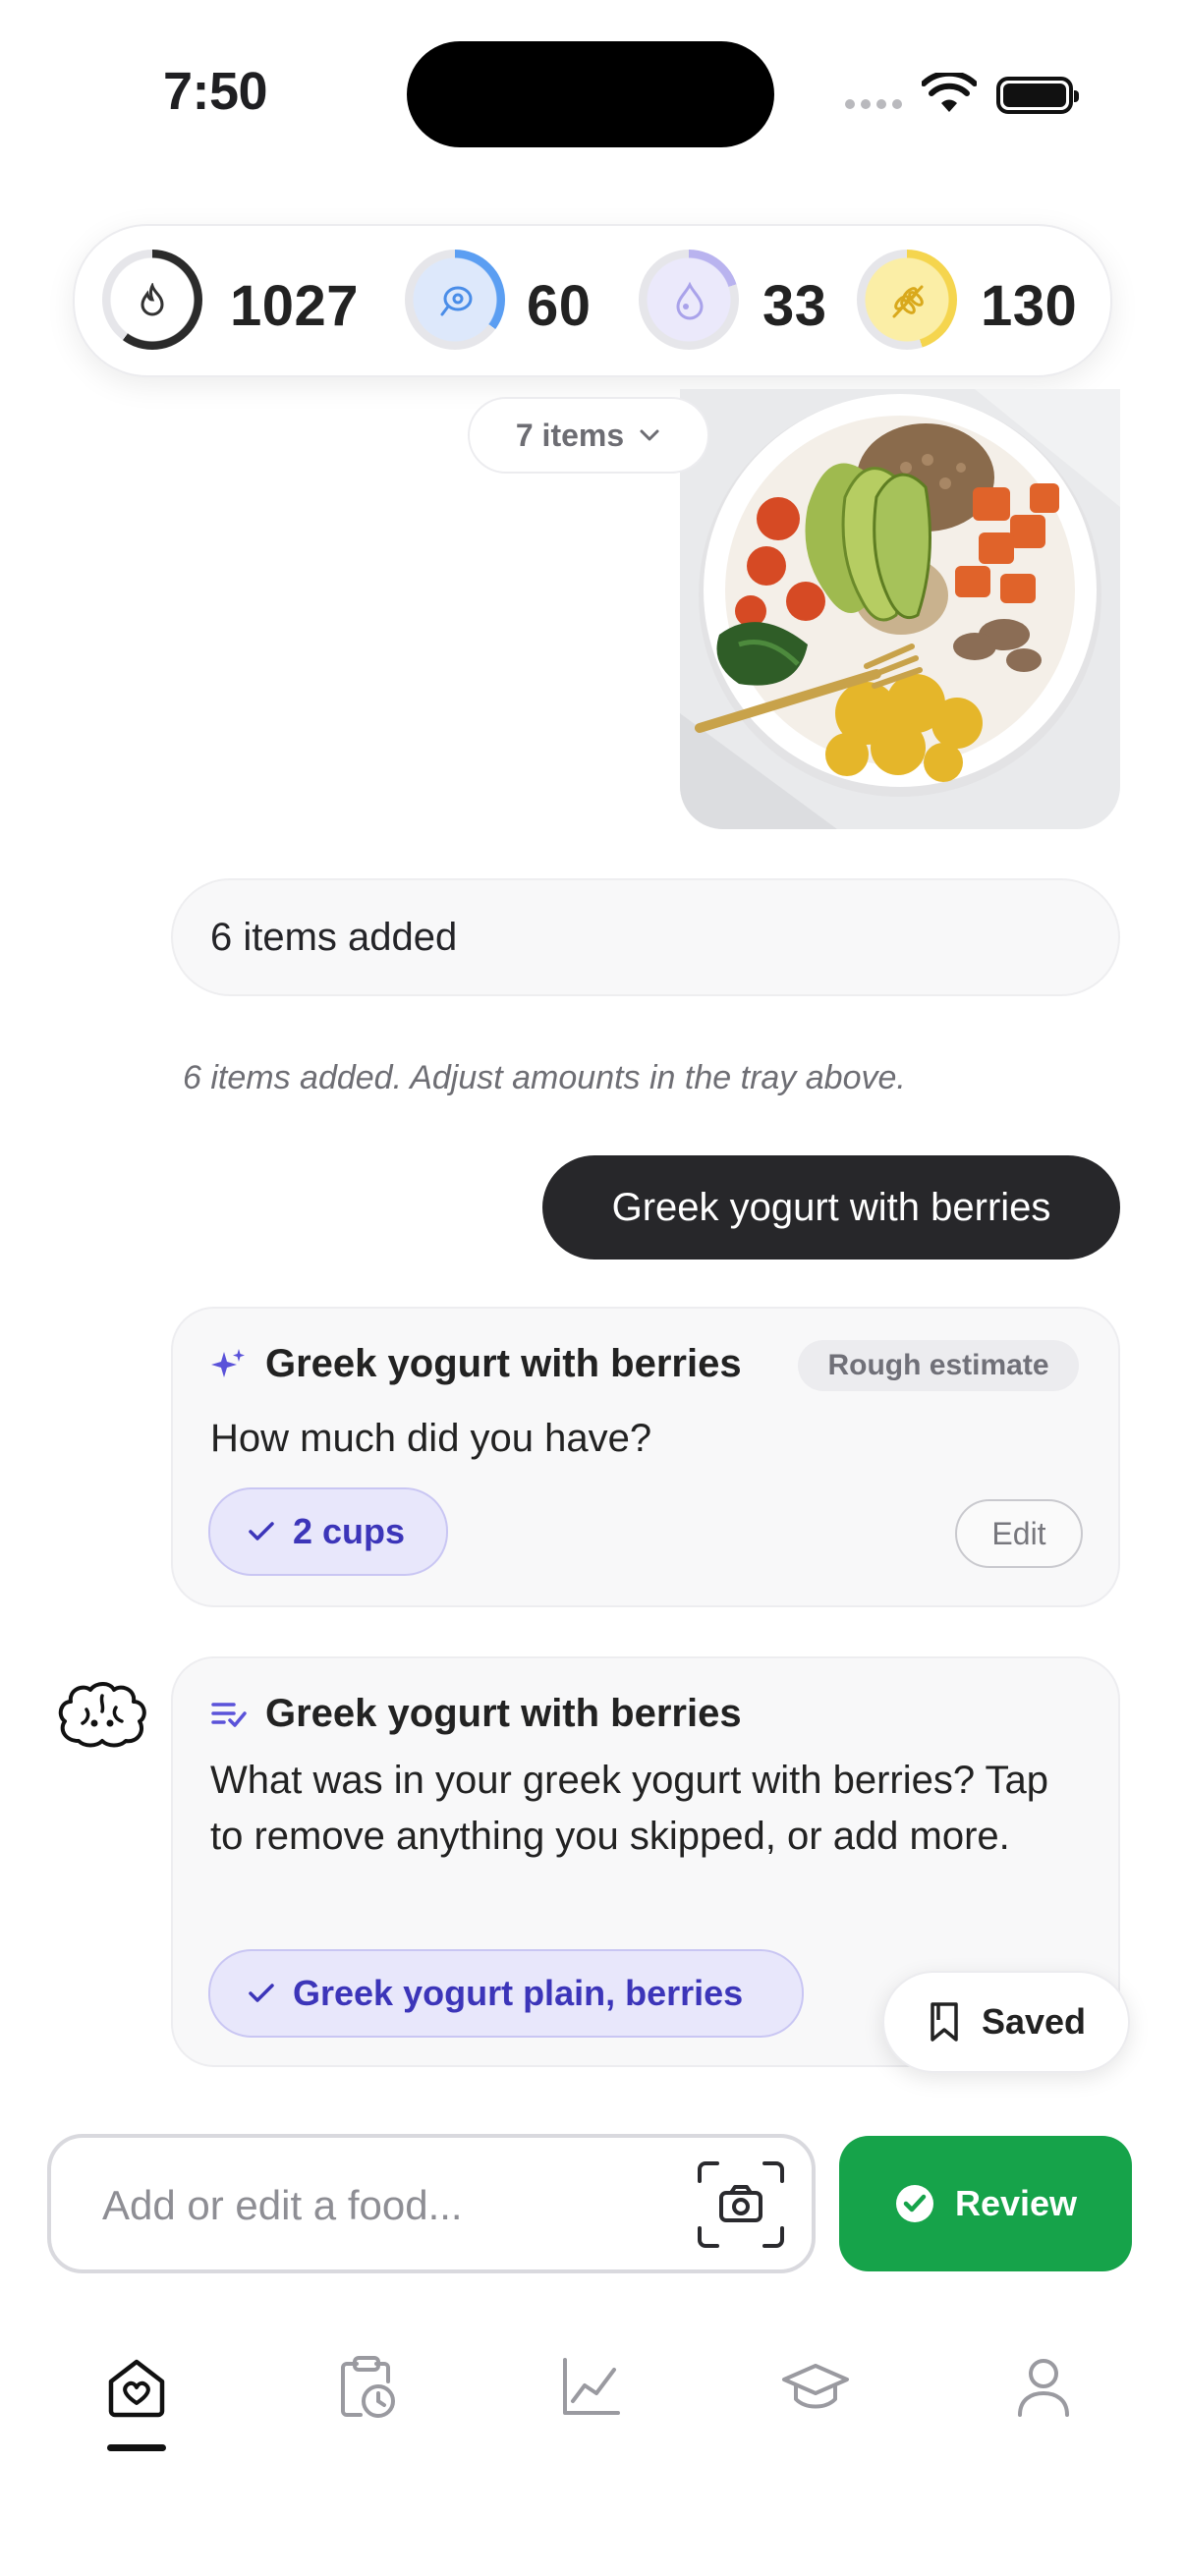 The width and height of the screenshot is (1185, 2576). What do you see at coordinates (136, 2447) in the screenshot?
I see `active-tab-indicator` at bounding box center [136, 2447].